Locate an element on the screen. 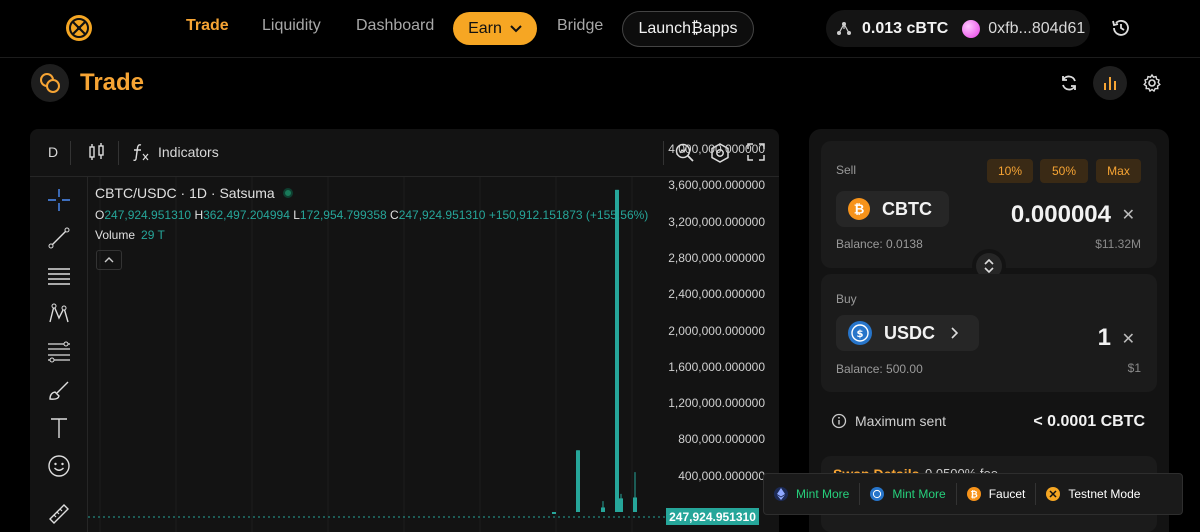  testnet-mode-toggle: Testnet Mode is located at coordinates (1093, 494).